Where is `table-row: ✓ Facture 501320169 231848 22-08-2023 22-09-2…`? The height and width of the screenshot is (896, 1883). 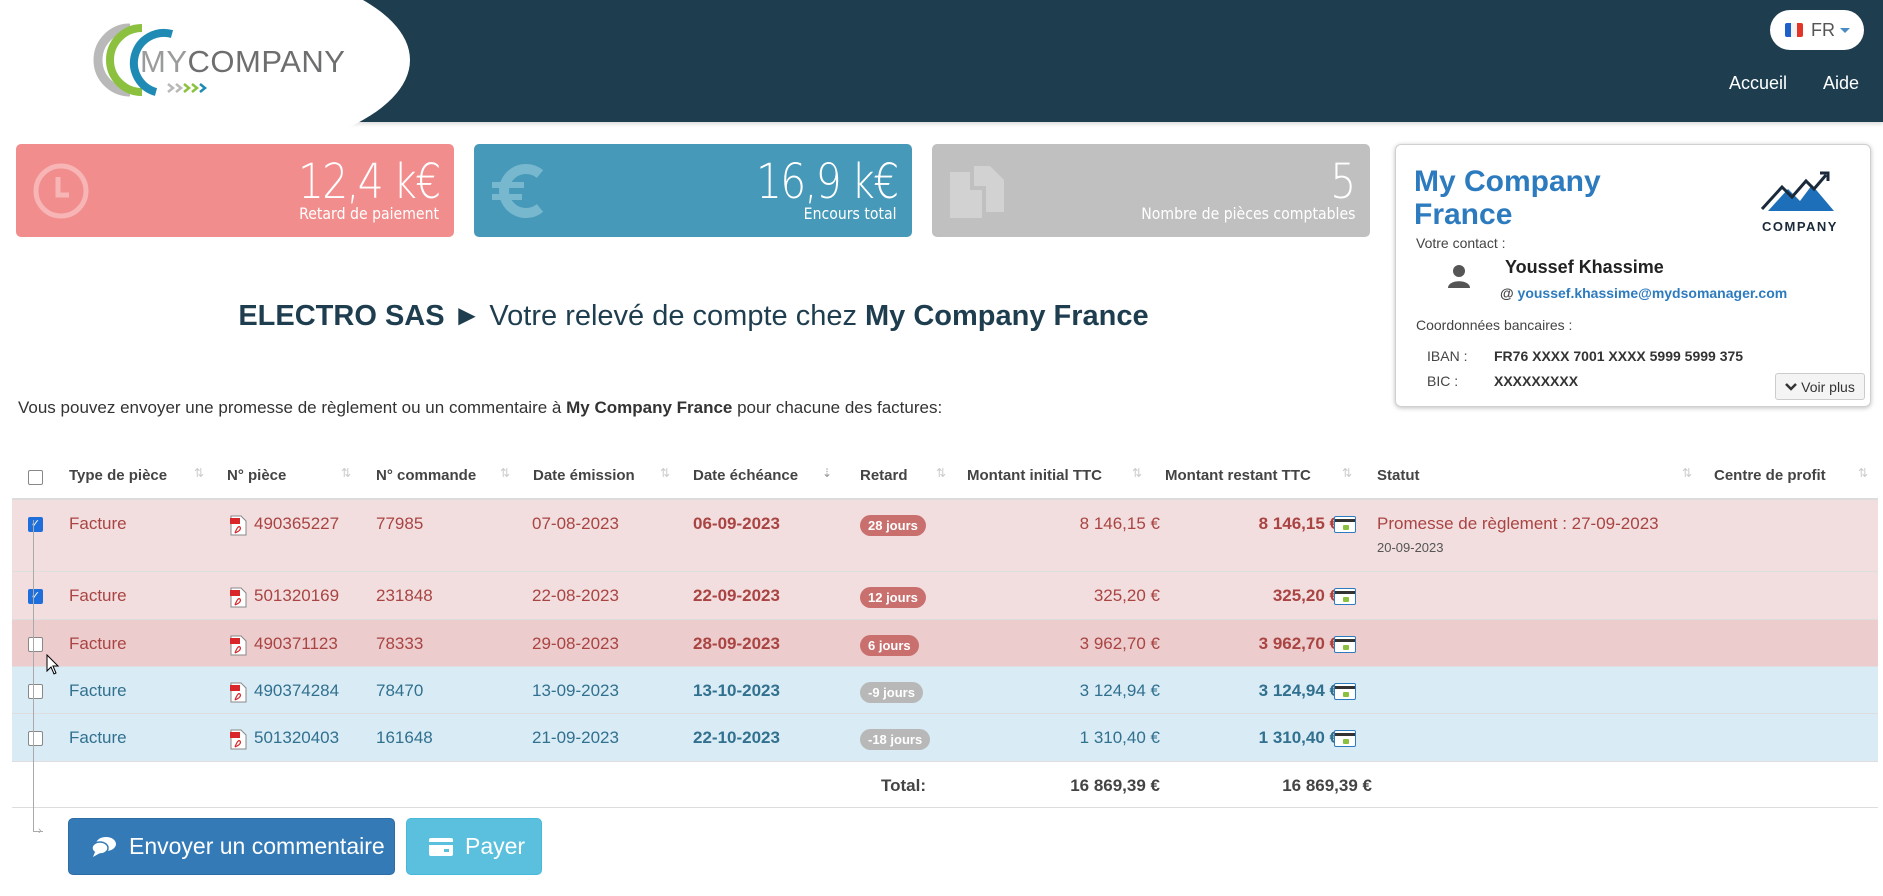 table-row: ✓ Facture 501320169 231848 22-08-2023 22-09-2… is located at coordinates (945, 596).